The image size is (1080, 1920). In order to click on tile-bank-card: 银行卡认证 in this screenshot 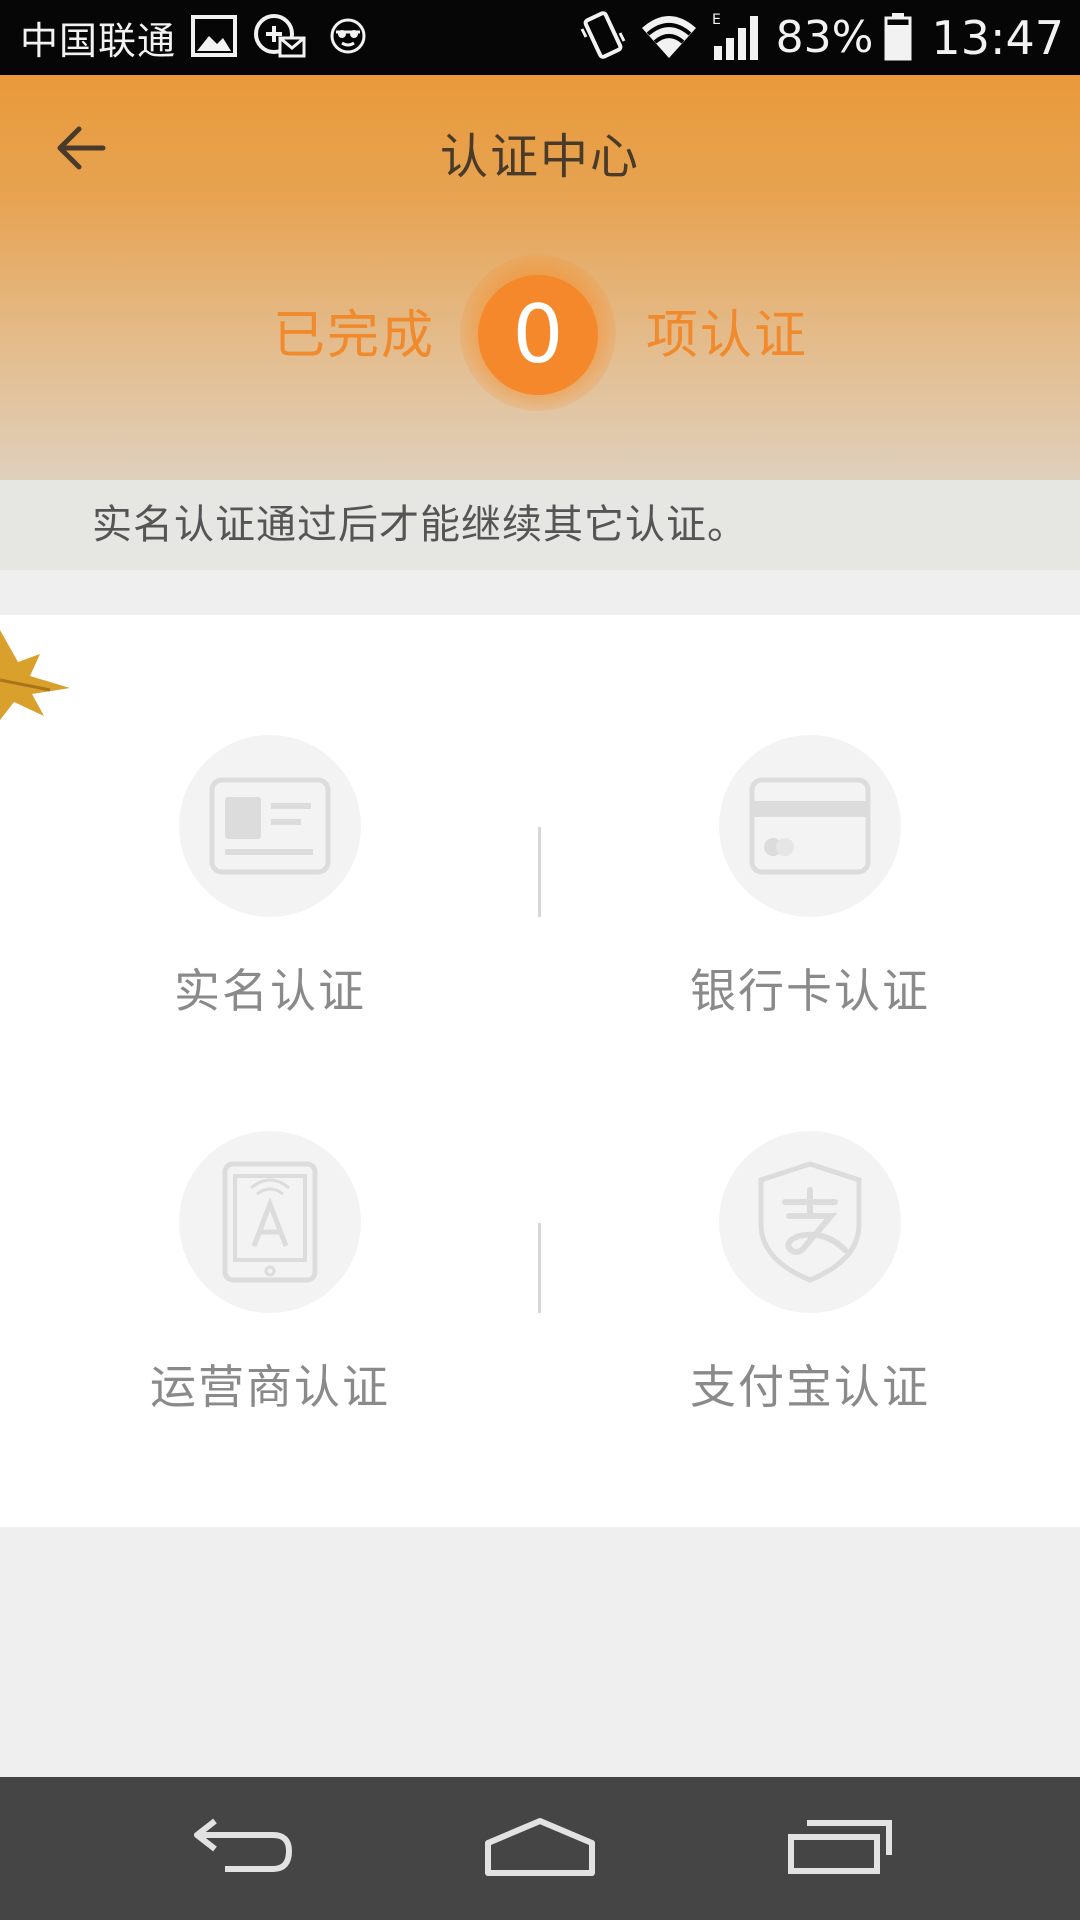, I will do `click(810, 816)`.